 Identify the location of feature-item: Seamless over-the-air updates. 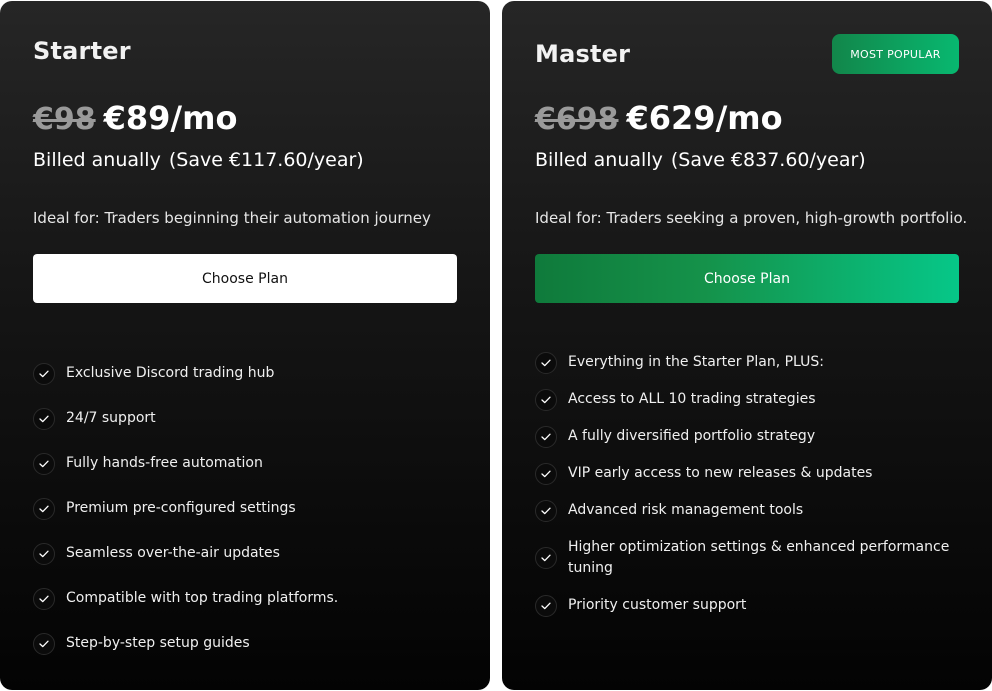
(248, 553).